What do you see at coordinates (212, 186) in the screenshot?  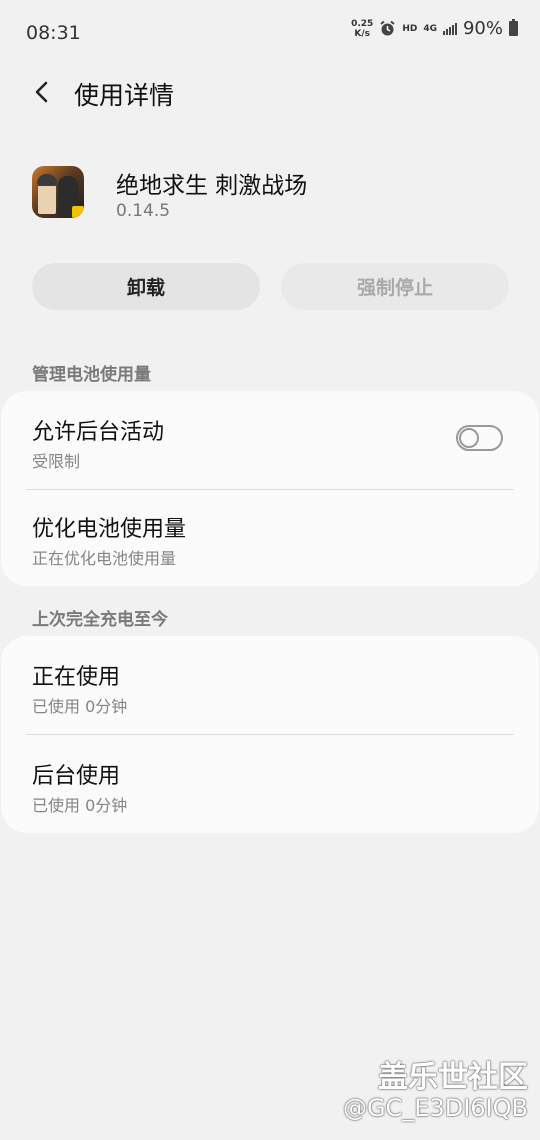 I see `app-name: 绝地求生 刺激战场` at bounding box center [212, 186].